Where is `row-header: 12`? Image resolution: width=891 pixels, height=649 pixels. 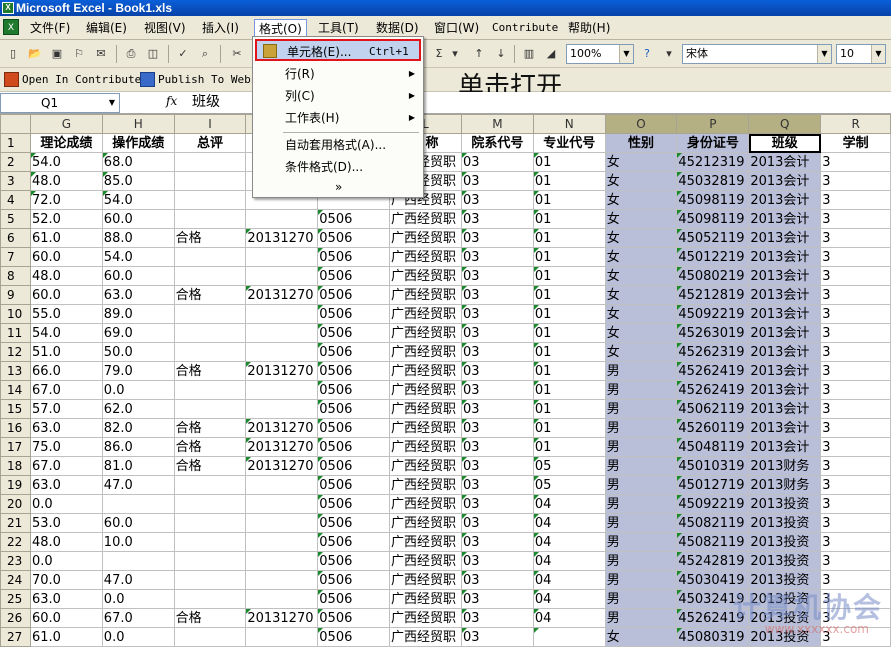 row-header: 12 is located at coordinates (15, 352).